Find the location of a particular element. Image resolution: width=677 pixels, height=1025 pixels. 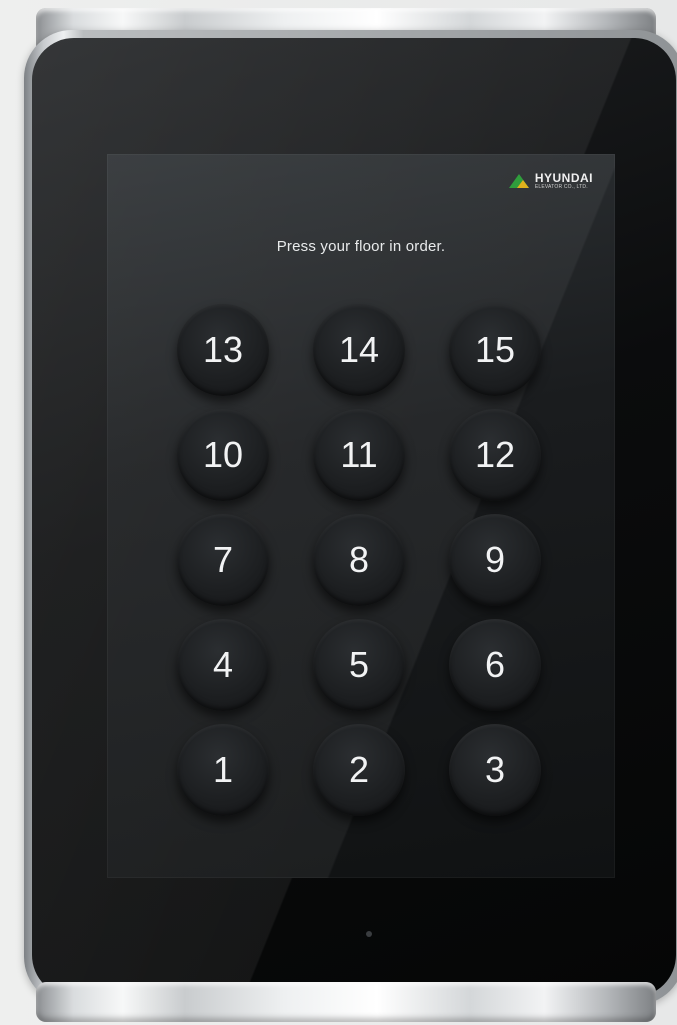

brand-subtitle: ELEVATOR CO., LTD. is located at coordinates (561, 187).